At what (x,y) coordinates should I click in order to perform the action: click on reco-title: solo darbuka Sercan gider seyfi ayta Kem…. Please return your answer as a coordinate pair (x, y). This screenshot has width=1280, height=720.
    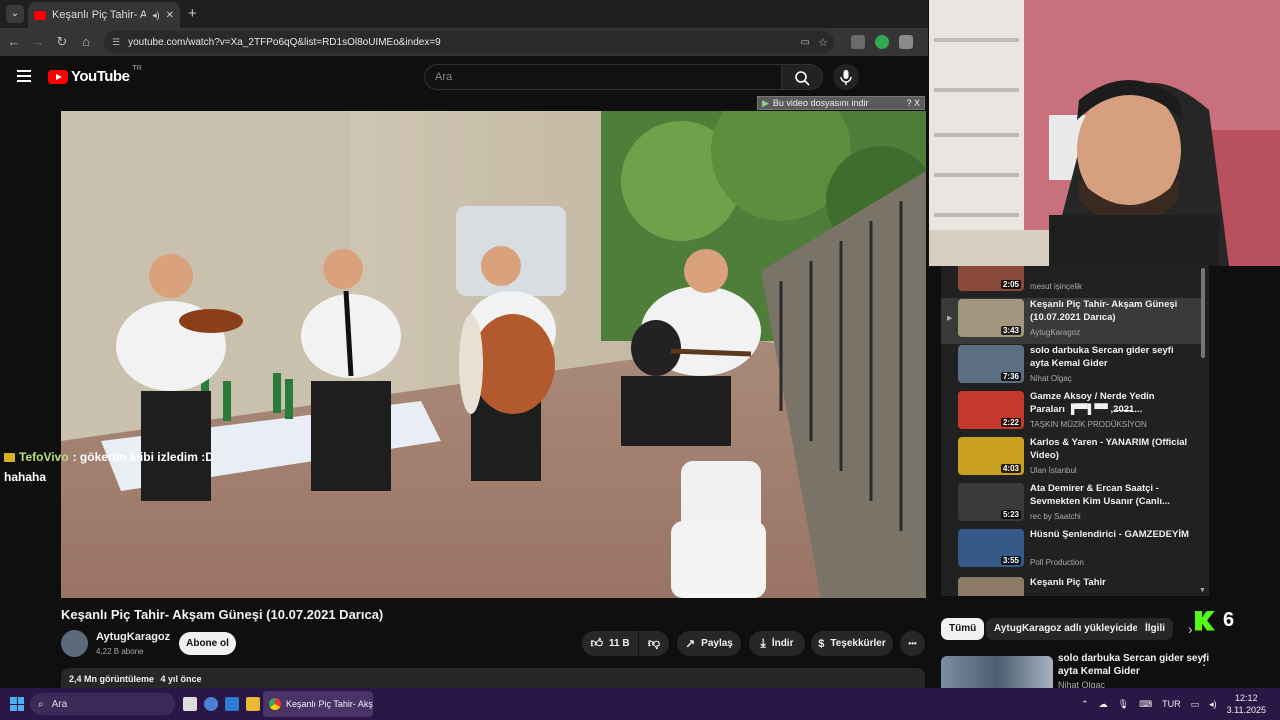
    Looking at the image, I should click on (1138, 665).